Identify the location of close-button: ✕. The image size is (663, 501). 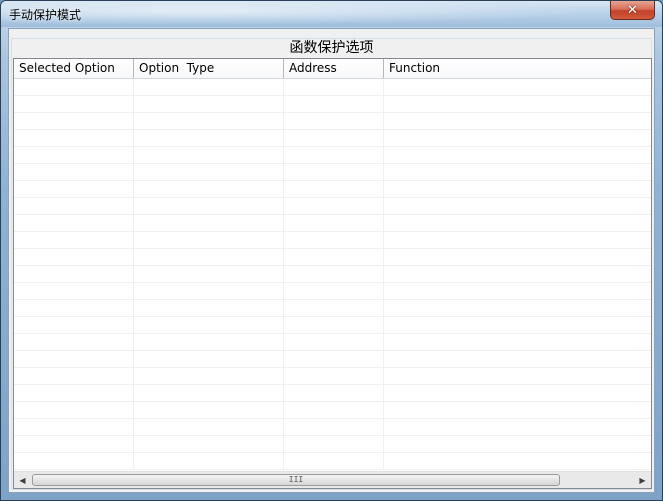
(632, 10).